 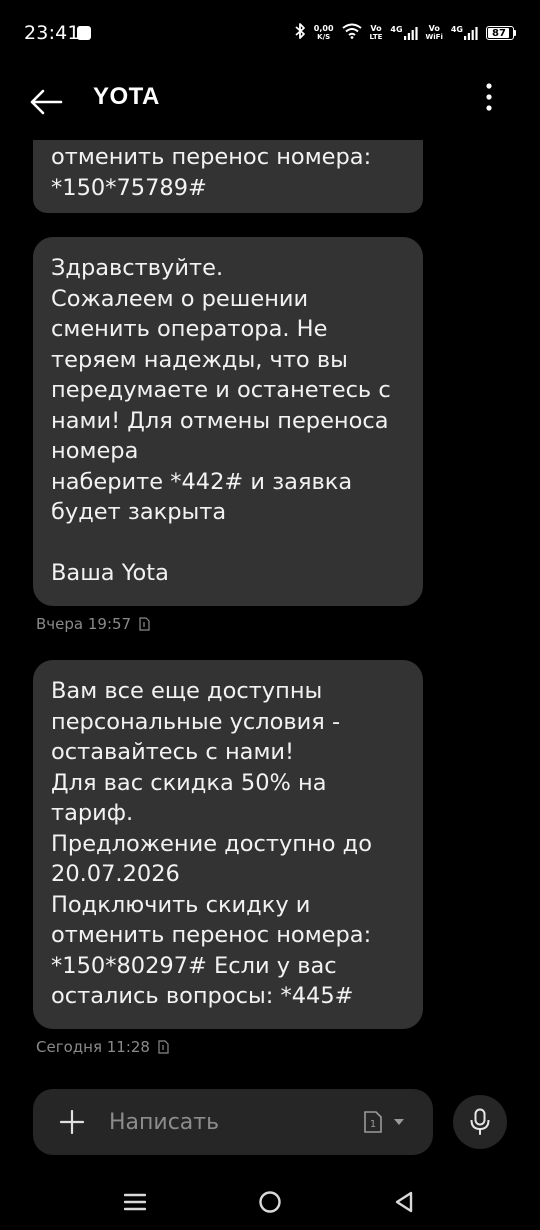 I want to click on microphone-icon, so click(x=480, y=1121).